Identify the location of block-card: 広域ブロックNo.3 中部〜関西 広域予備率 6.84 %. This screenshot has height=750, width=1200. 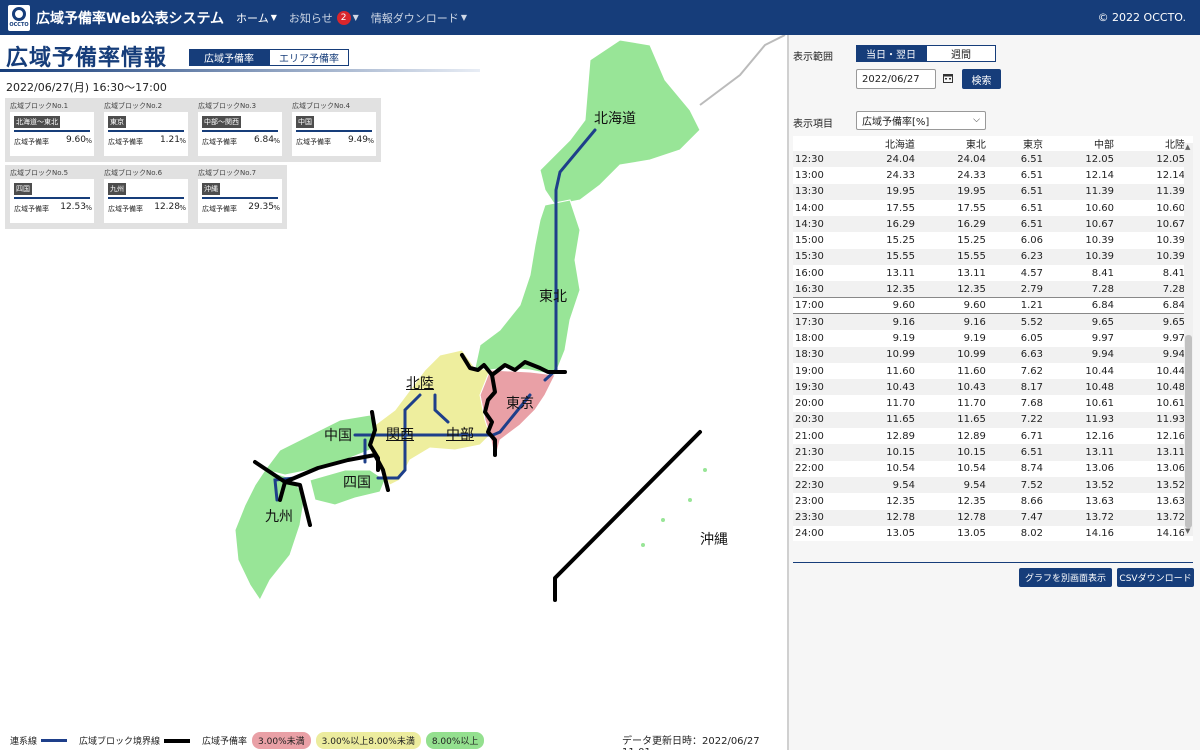
(240, 130).